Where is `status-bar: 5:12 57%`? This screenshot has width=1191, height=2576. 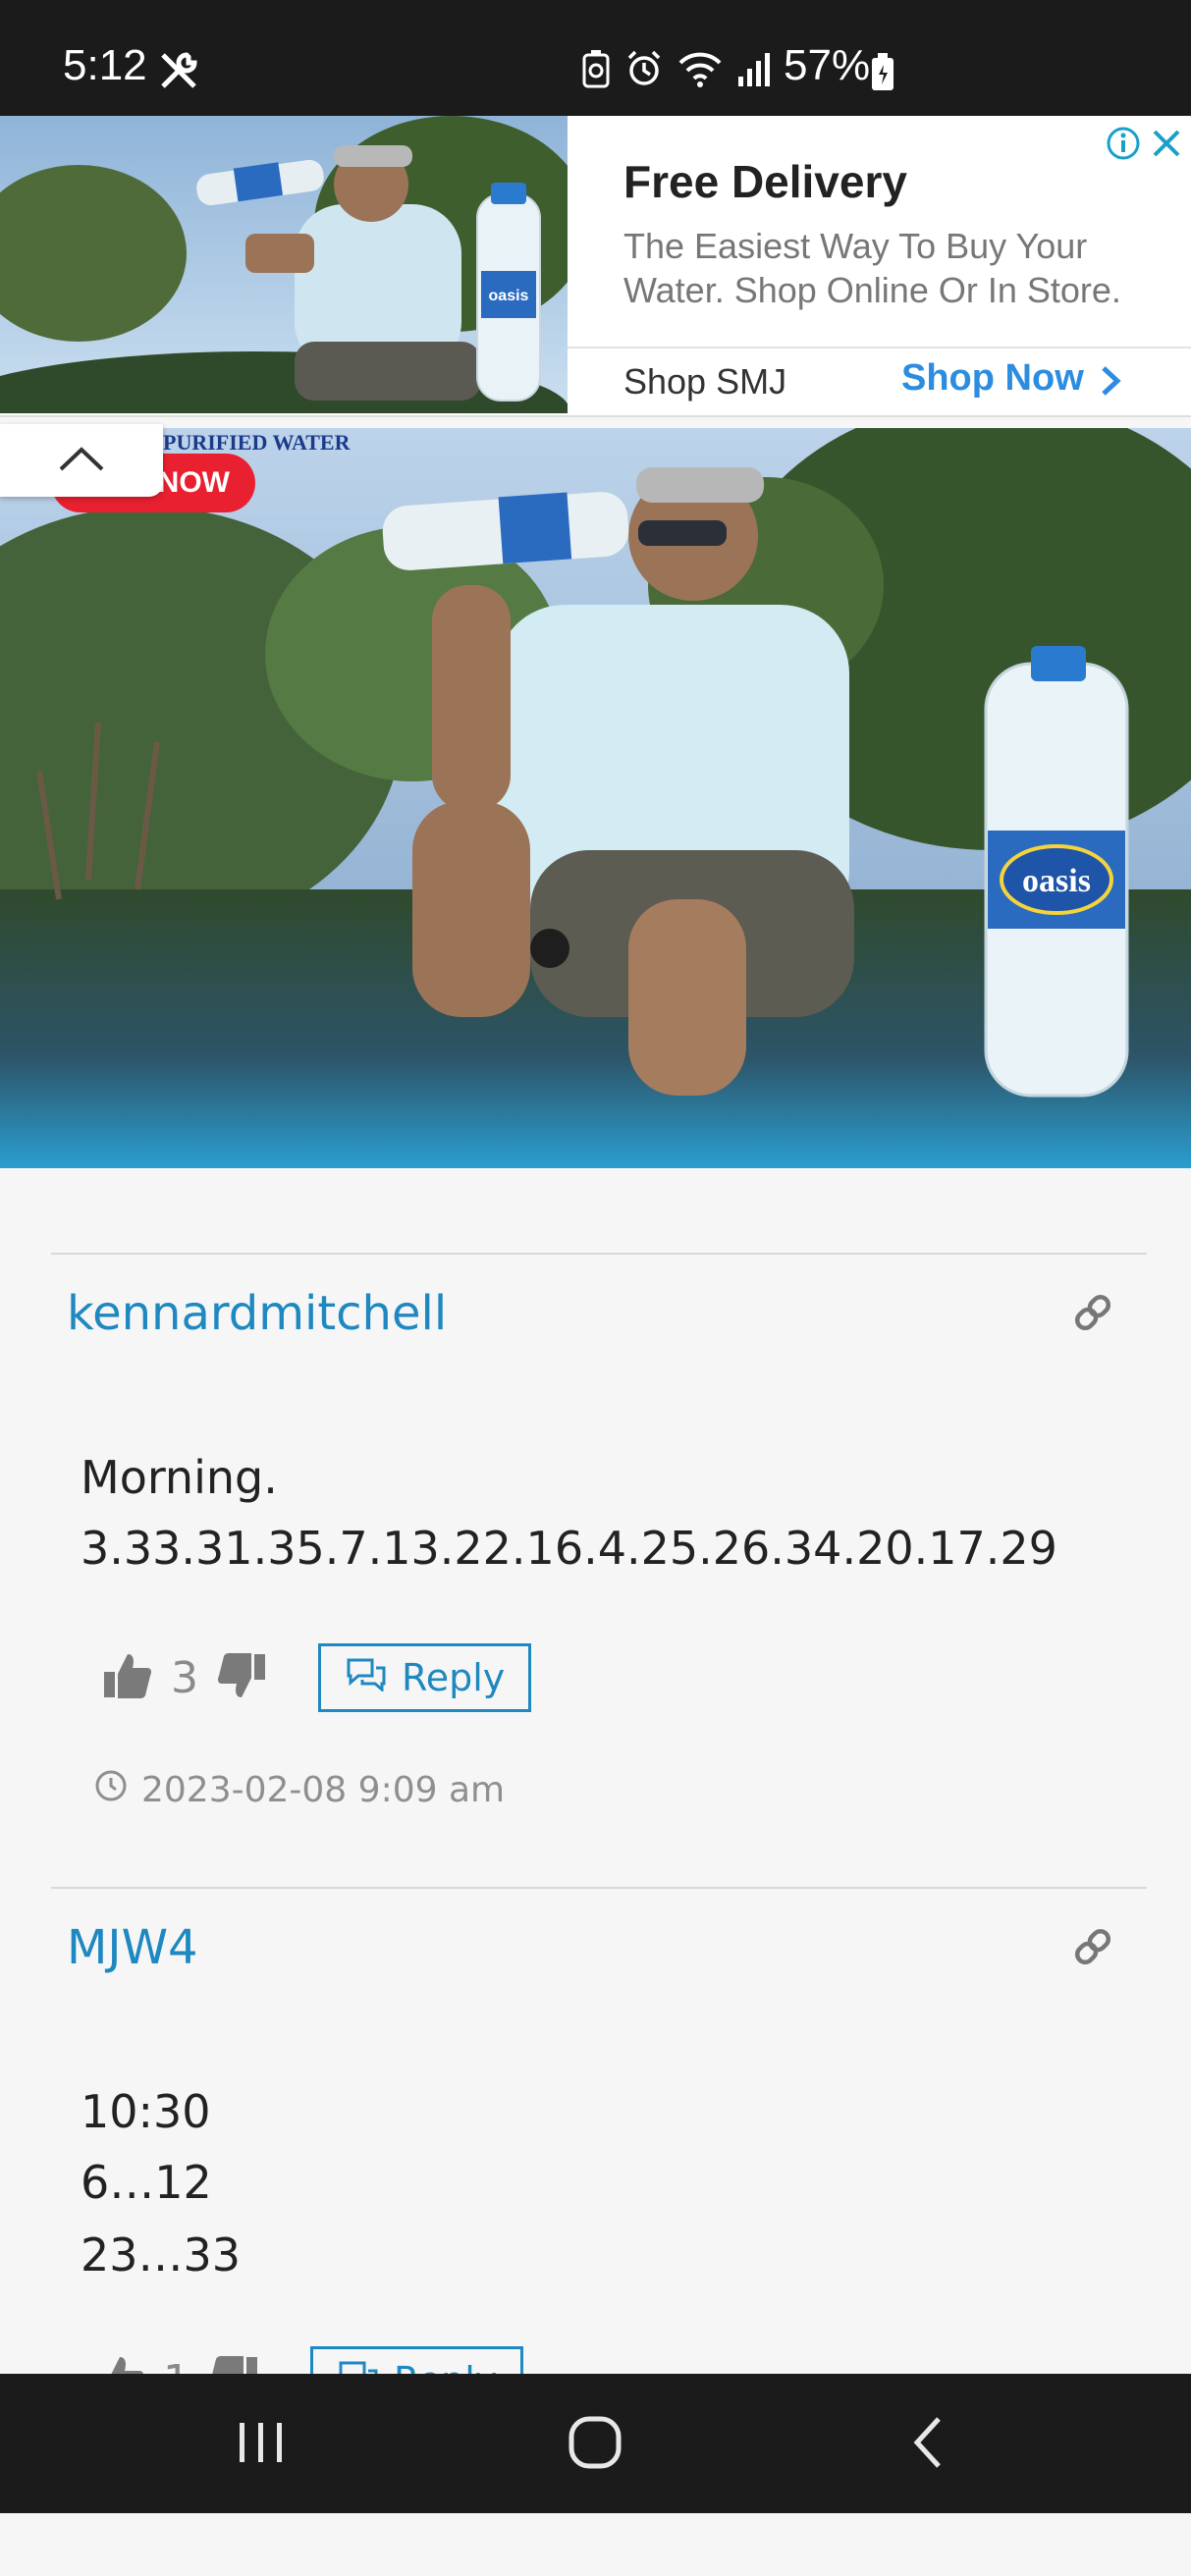
status-bar: 5:12 57% is located at coordinates (595, 58).